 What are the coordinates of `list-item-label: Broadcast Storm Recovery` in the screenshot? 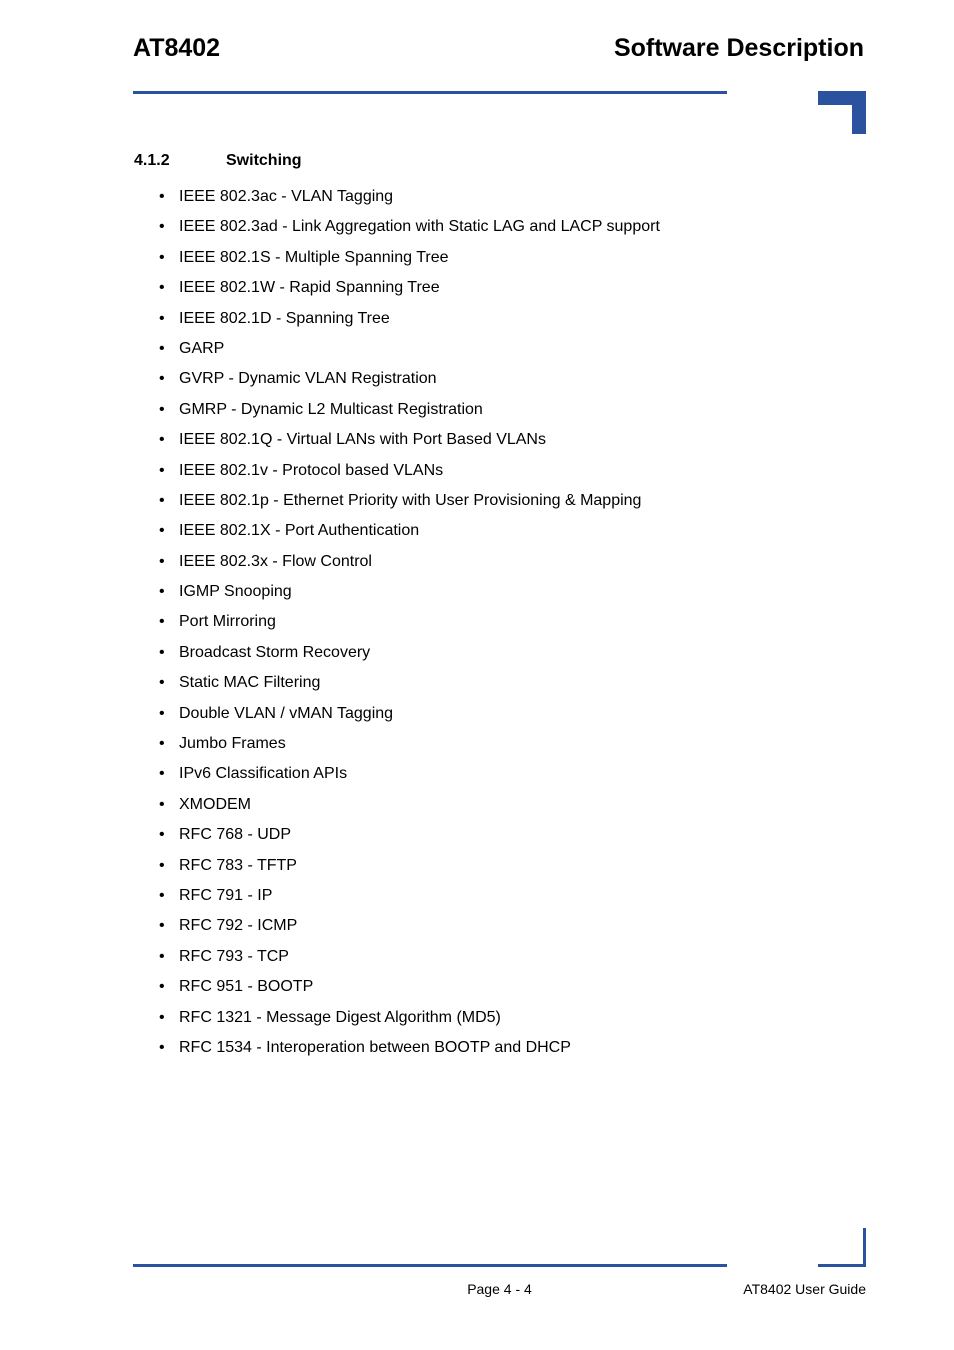 It's located at (275, 652).